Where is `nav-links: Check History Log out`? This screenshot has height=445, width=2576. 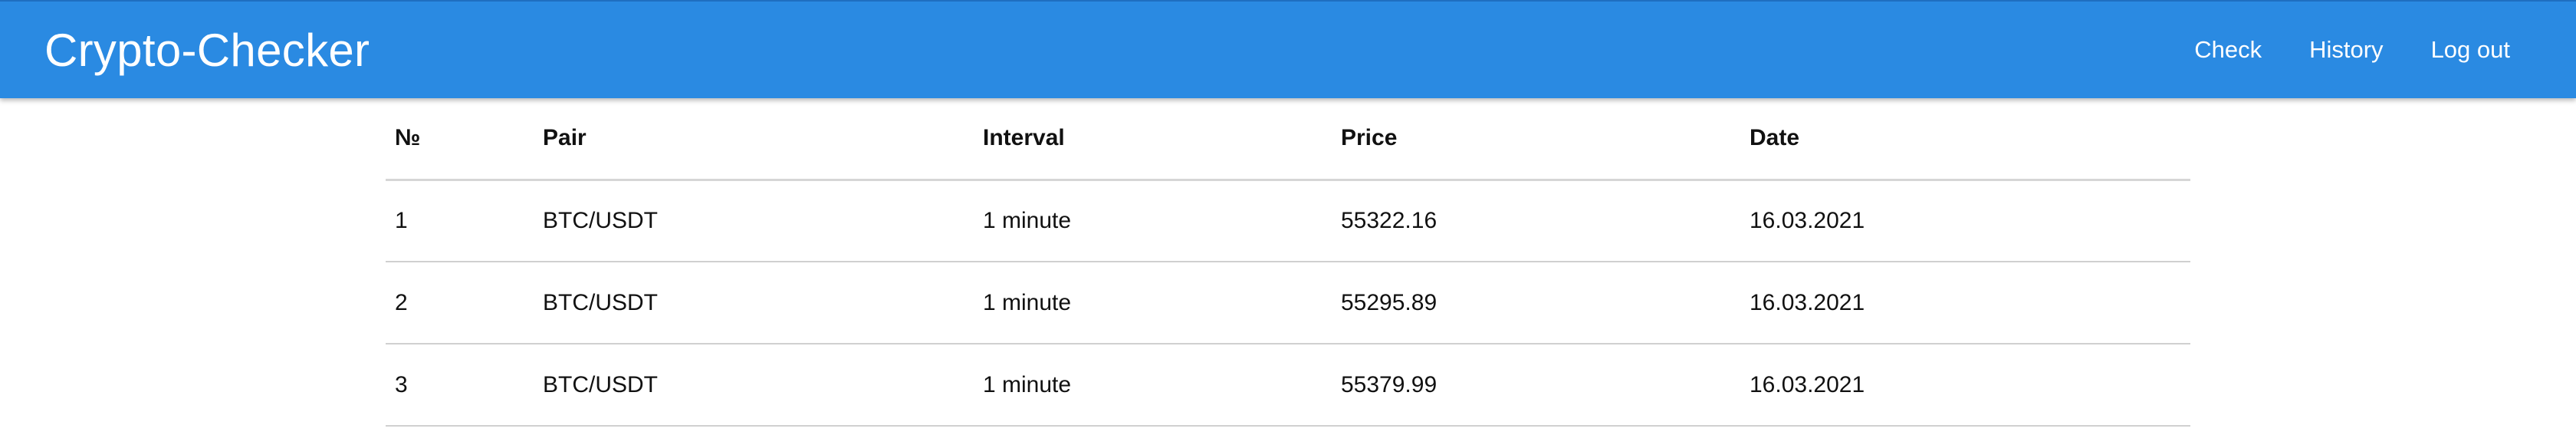
nav-links: Check History Log out is located at coordinates (2329, 50).